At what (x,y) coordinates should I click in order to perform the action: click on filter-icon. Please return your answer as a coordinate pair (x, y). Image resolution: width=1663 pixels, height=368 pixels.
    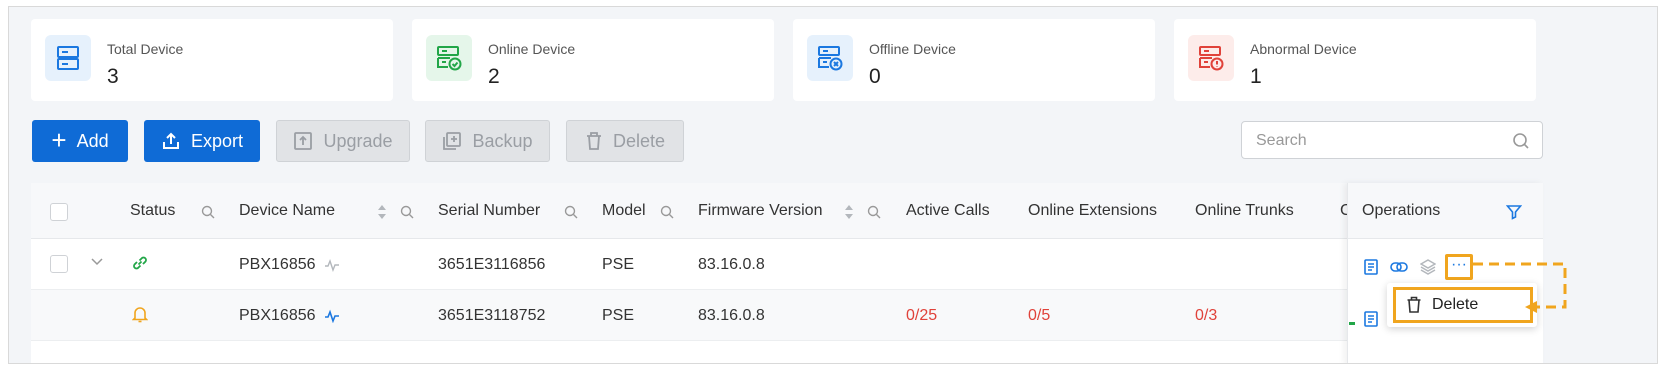
    Looking at the image, I should click on (1514, 212).